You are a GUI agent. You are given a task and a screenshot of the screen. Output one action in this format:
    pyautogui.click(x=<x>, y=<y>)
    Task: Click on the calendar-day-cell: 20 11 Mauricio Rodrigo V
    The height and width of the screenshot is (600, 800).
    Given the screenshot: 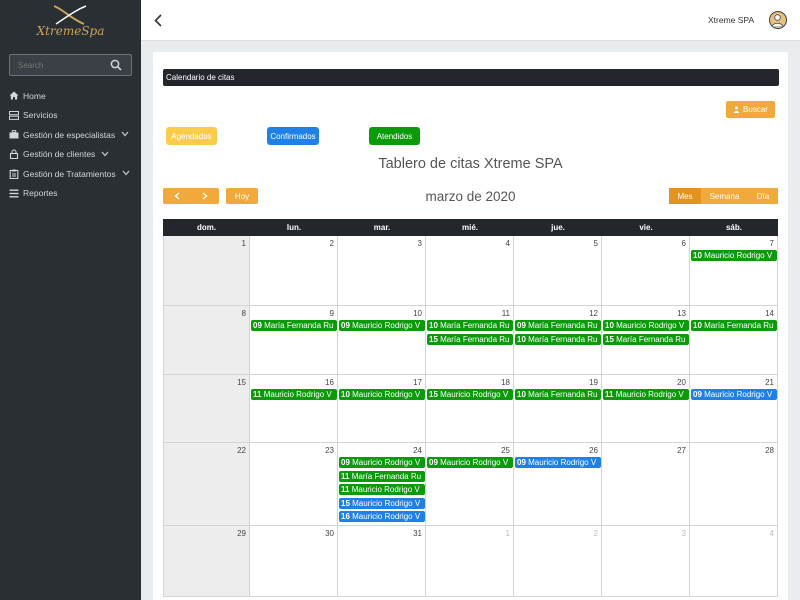 What is the action you would take?
    pyautogui.click(x=646, y=409)
    